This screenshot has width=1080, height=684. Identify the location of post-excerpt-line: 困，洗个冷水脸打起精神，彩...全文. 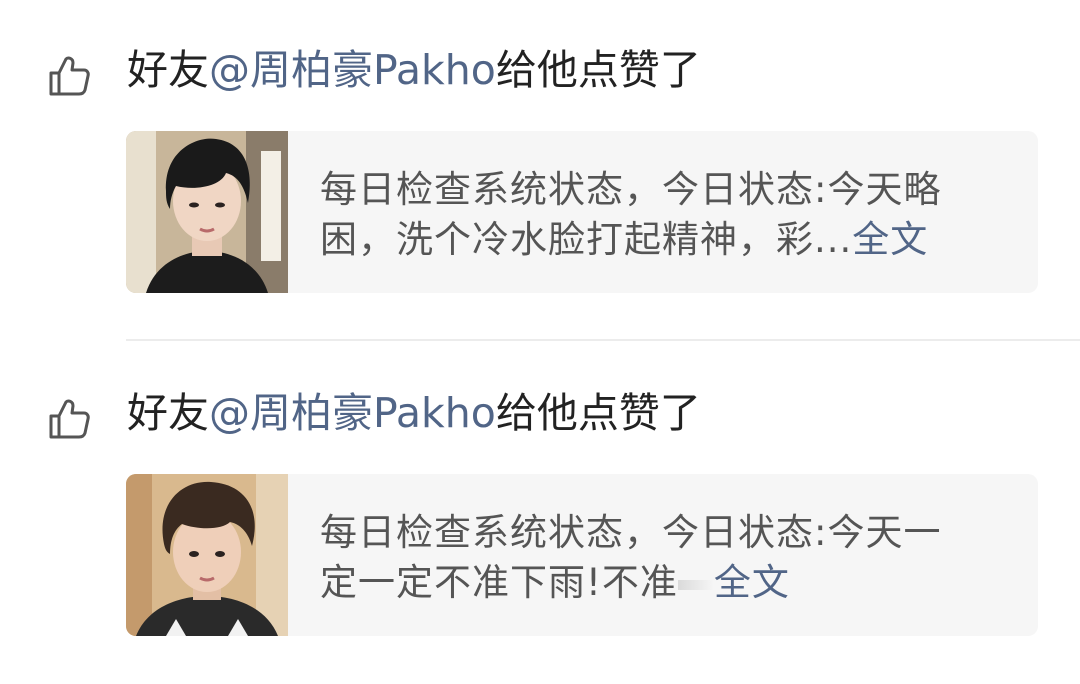
(665, 240).